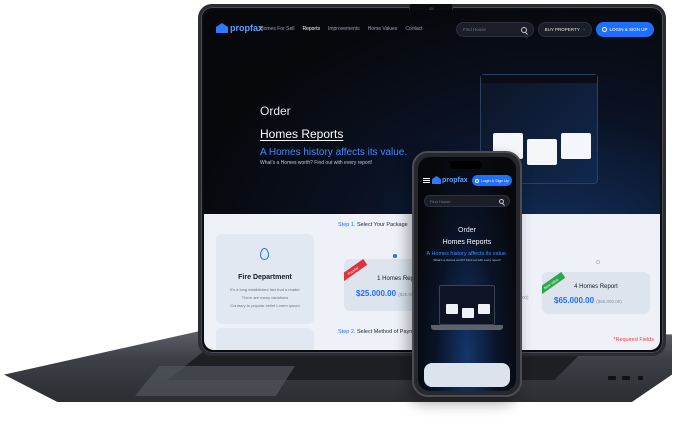 The width and height of the screenshot is (673, 428). I want to click on search-input: Find House, so click(495, 29).